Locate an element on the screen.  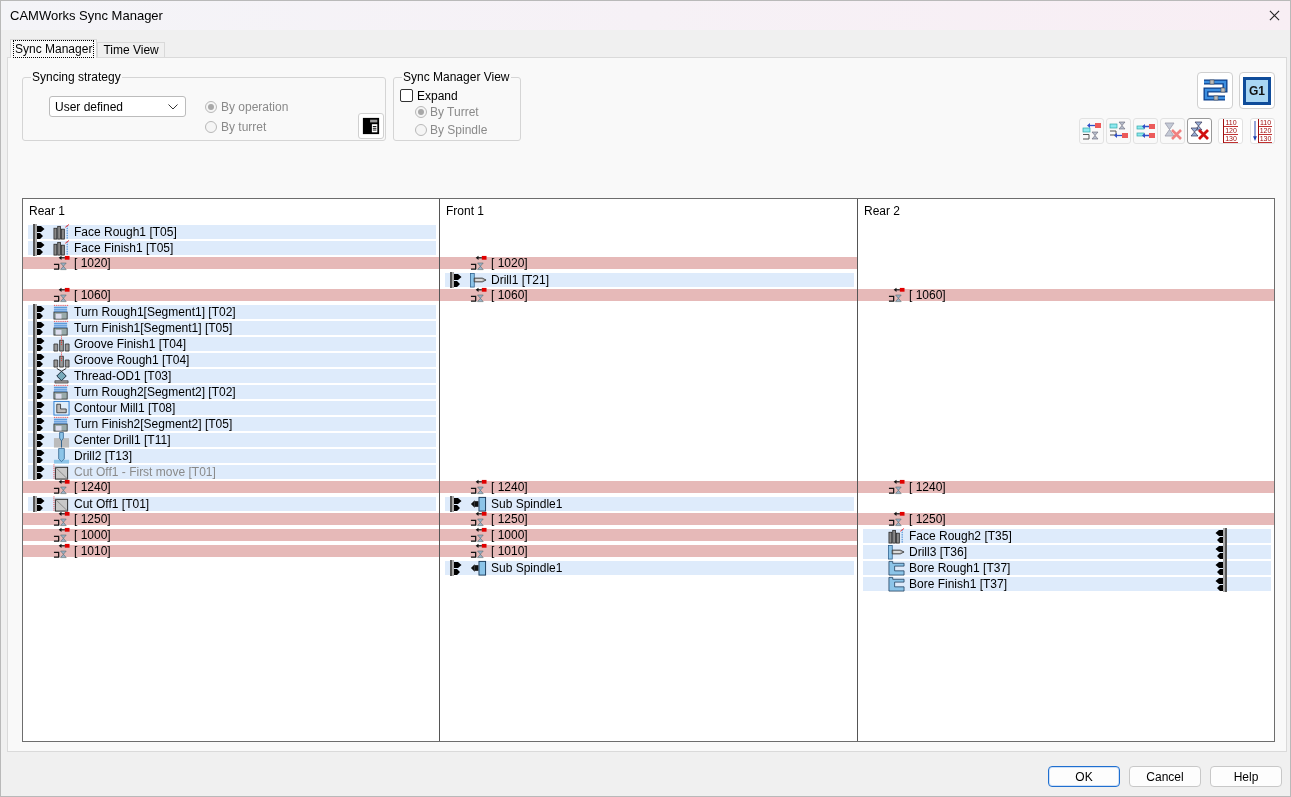
grooving-tool-icon is located at coordinates (61, 344).